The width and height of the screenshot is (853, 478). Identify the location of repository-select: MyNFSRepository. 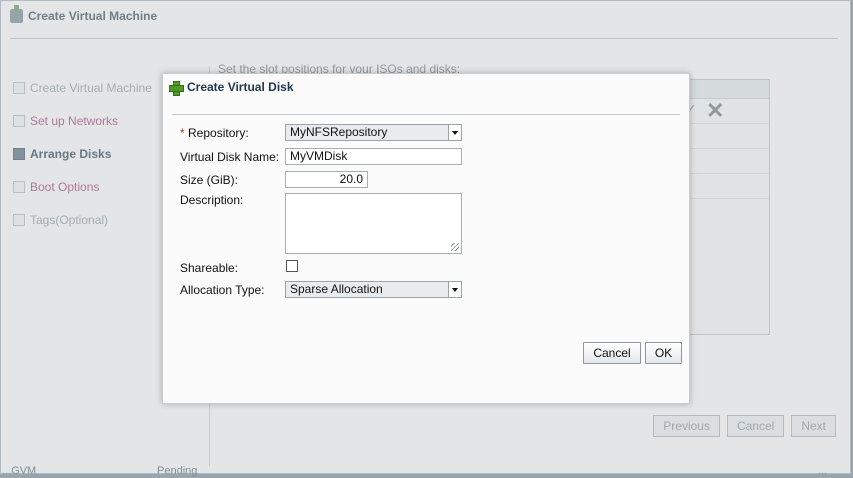
(373, 132).